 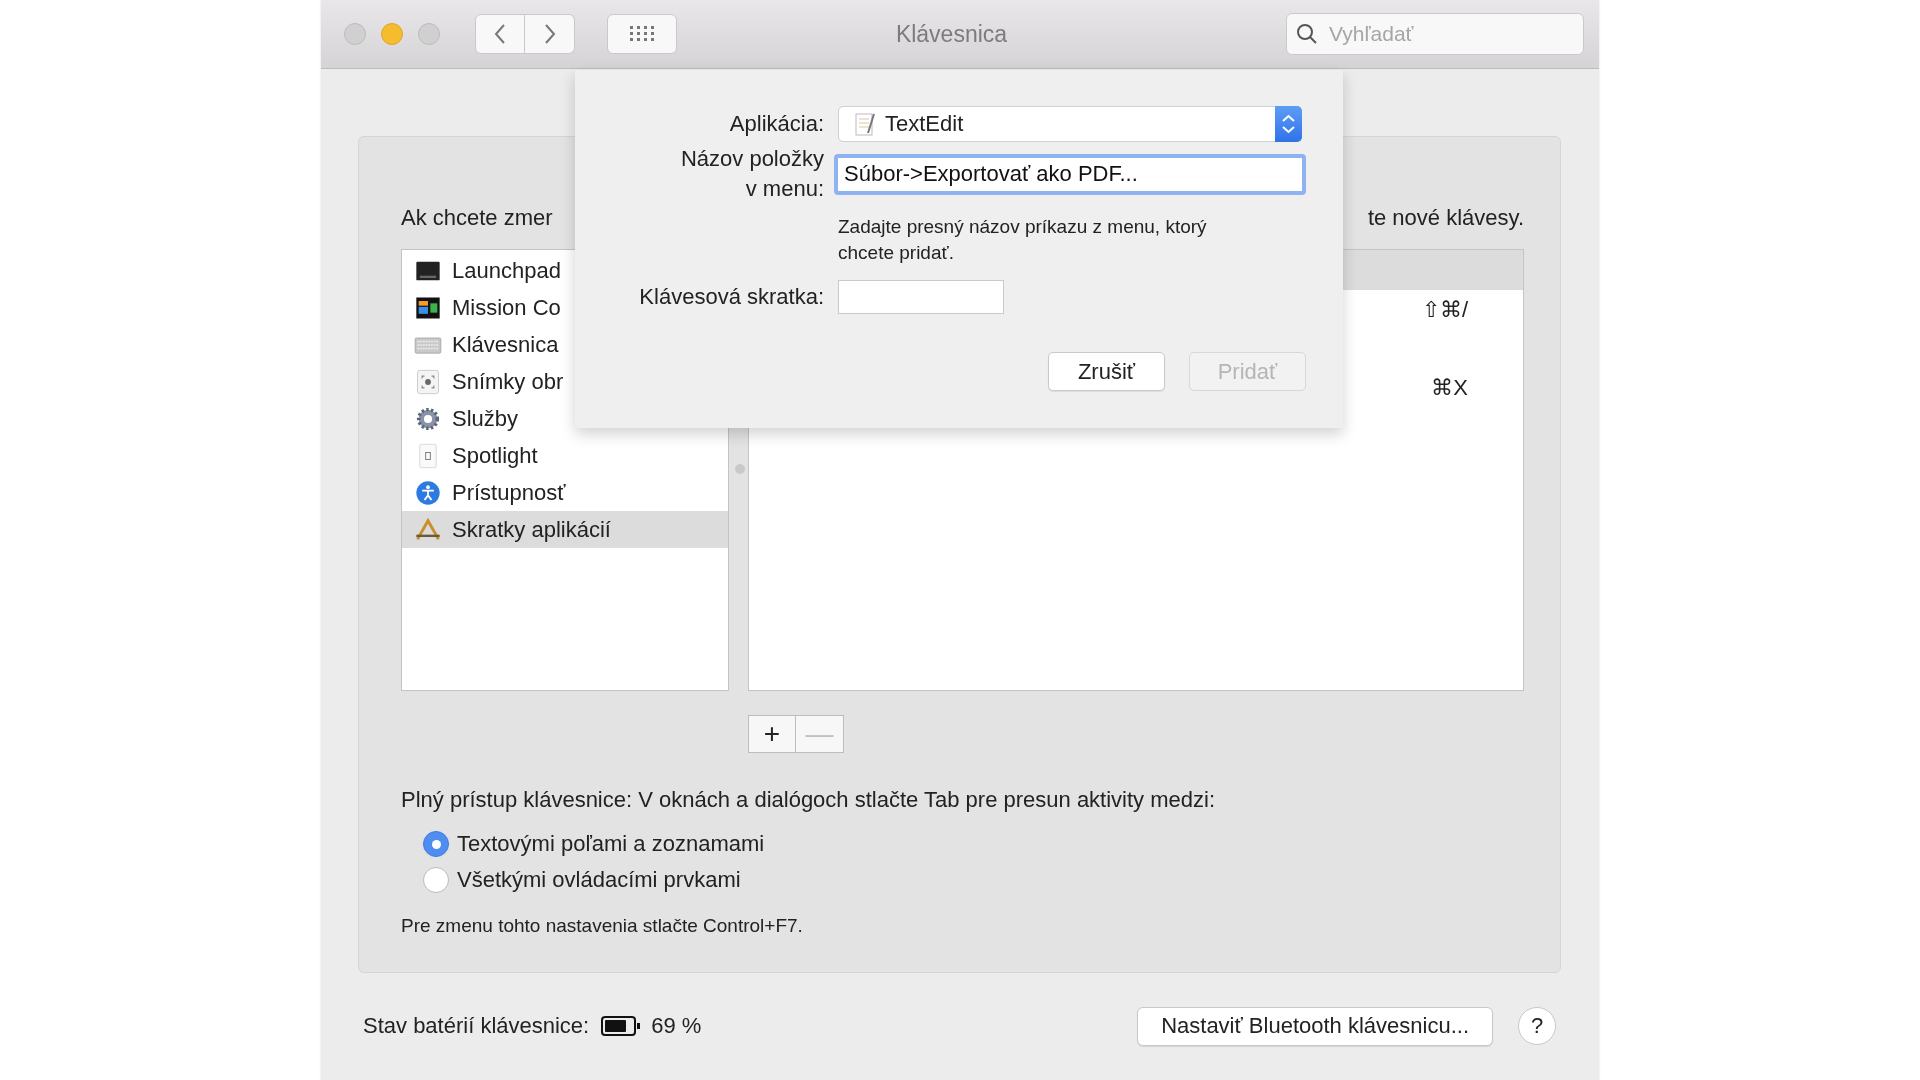 What do you see at coordinates (428, 381) in the screenshot?
I see `screenshot-icon` at bounding box center [428, 381].